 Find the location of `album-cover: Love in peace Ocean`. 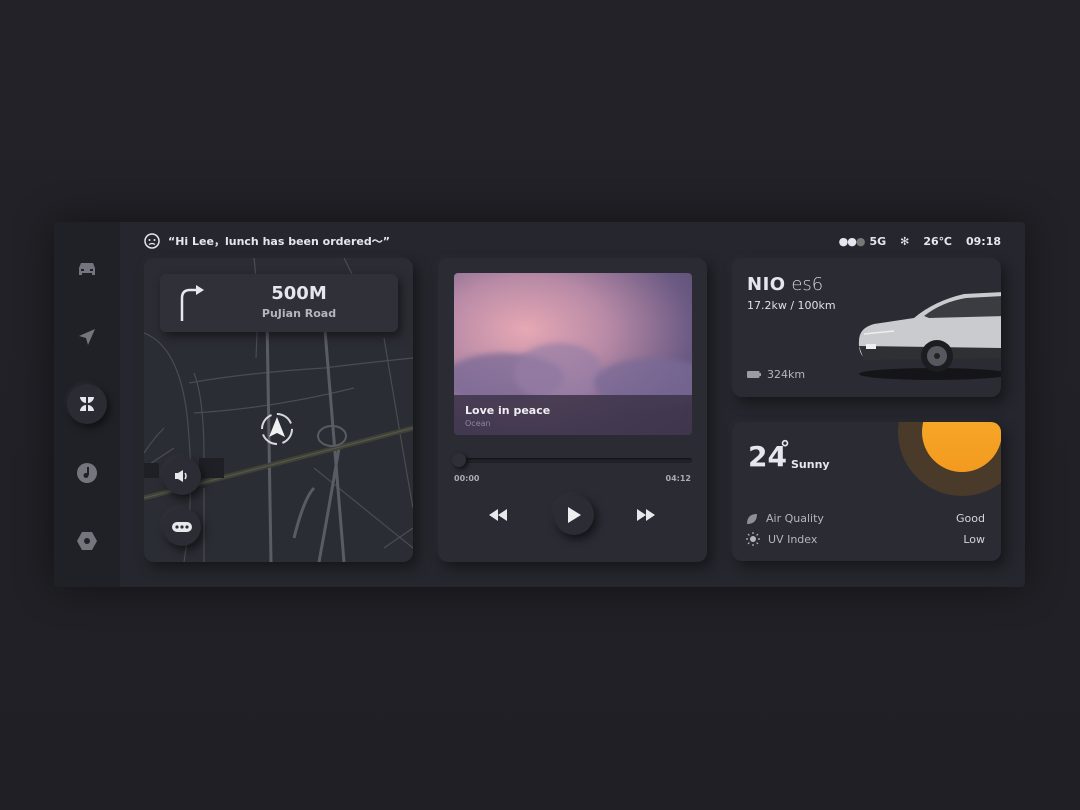

album-cover: Love in peace Ocean is located at coordinates (573, 354).